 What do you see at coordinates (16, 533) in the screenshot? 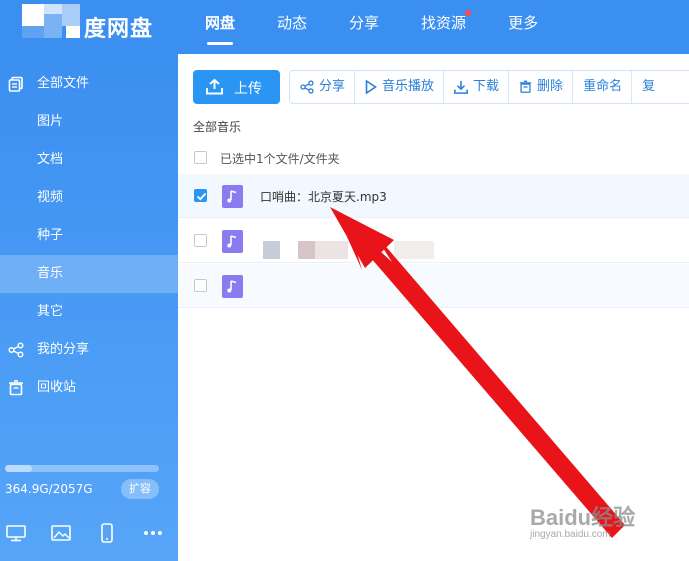
I see `desktop-icon` at bounding box center [16, 533].